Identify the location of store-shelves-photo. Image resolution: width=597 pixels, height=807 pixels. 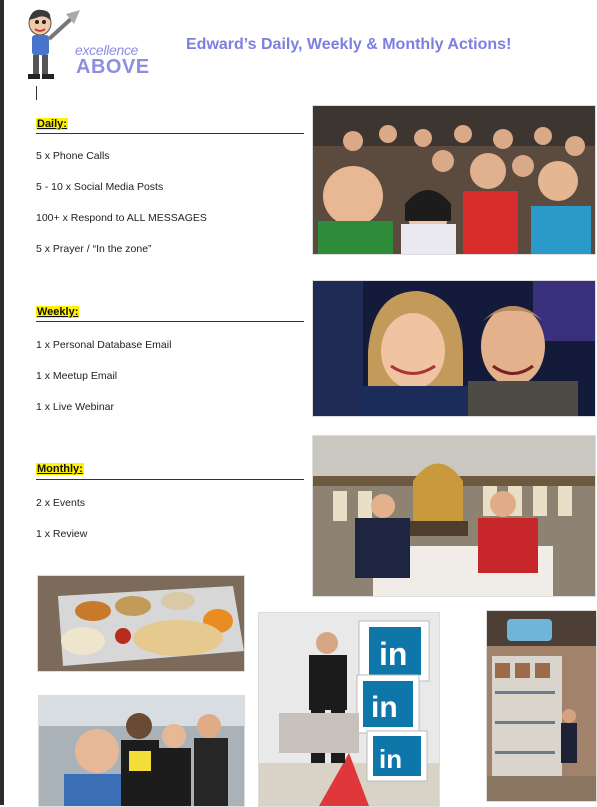
(541, 706).